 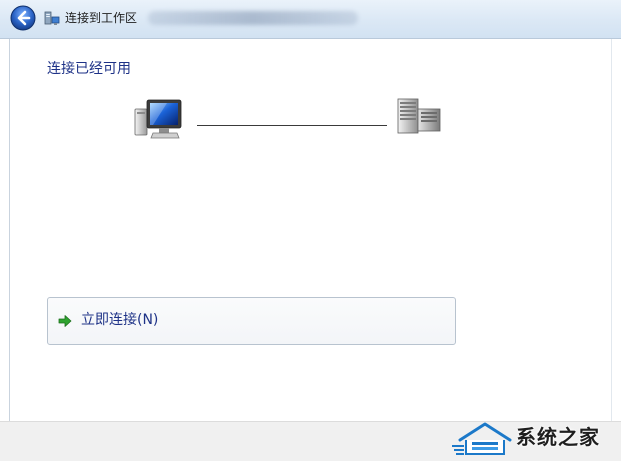 I want to click on connect-now-button: 立即连接(N), so click(x=251, y=321).